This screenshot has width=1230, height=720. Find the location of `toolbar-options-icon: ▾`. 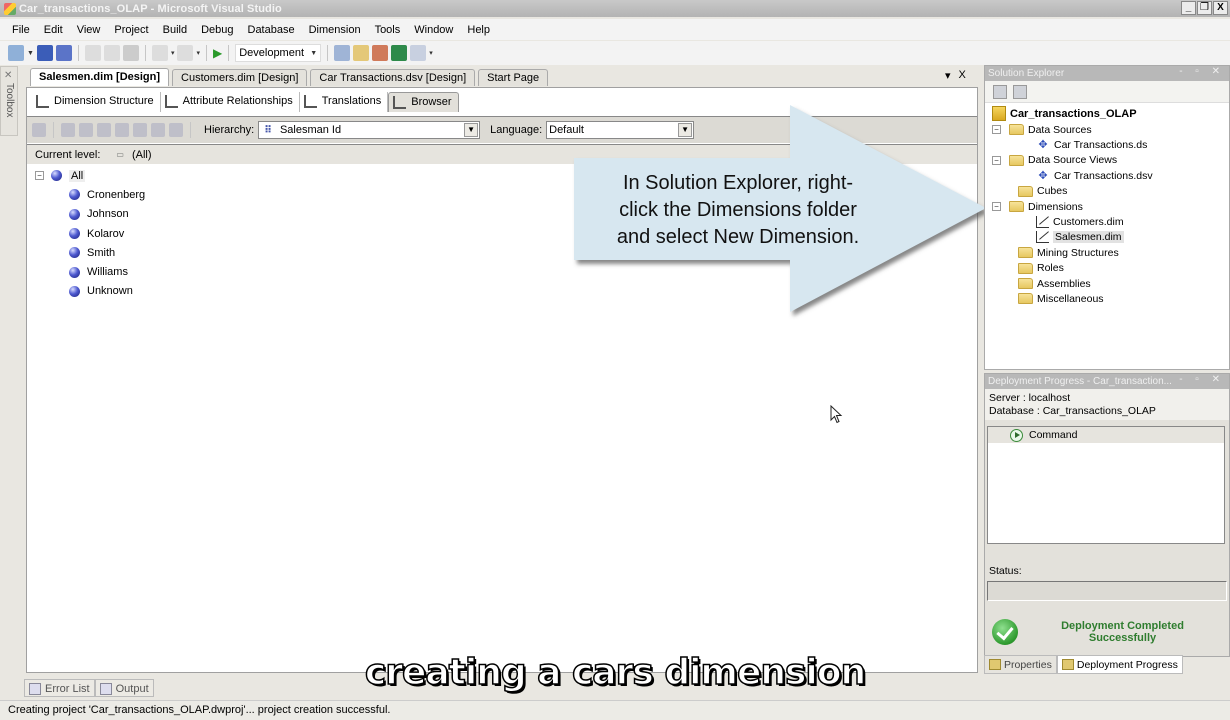

toolbar-options-icon: ▾ is located at coordinates (431, 53).